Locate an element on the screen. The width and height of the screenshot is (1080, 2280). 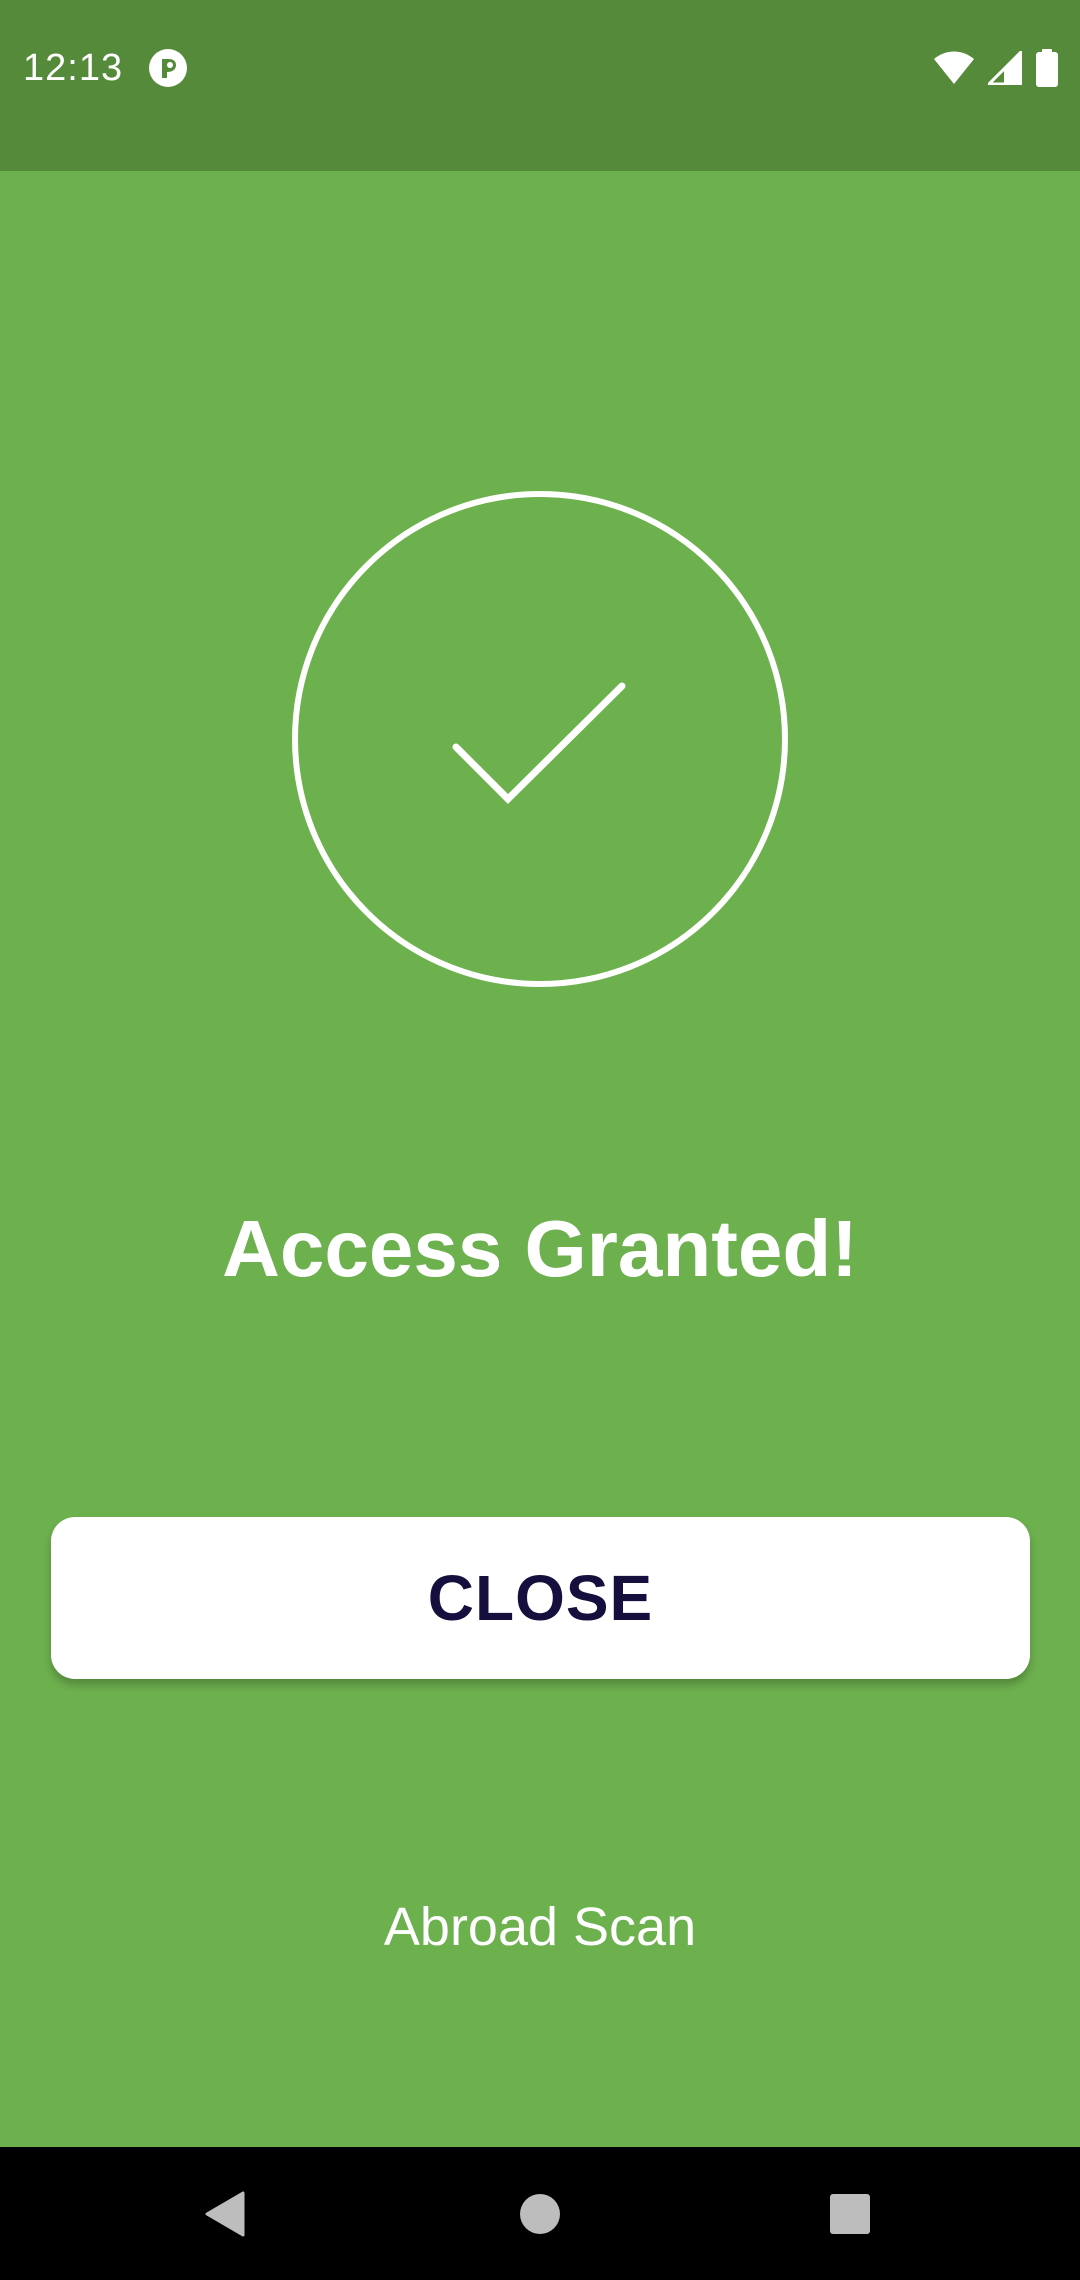
cell-signal-icon is located at coordinates (1005, 68).